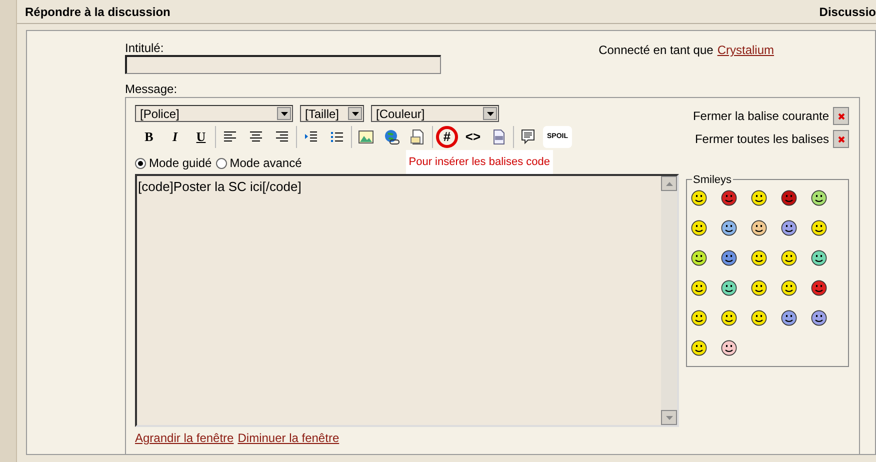 The height and width of the screenshot is (462, 876). Describe the element at coordinates (392, 137) in the screenshot. I see `globe-link-icon` at that location.